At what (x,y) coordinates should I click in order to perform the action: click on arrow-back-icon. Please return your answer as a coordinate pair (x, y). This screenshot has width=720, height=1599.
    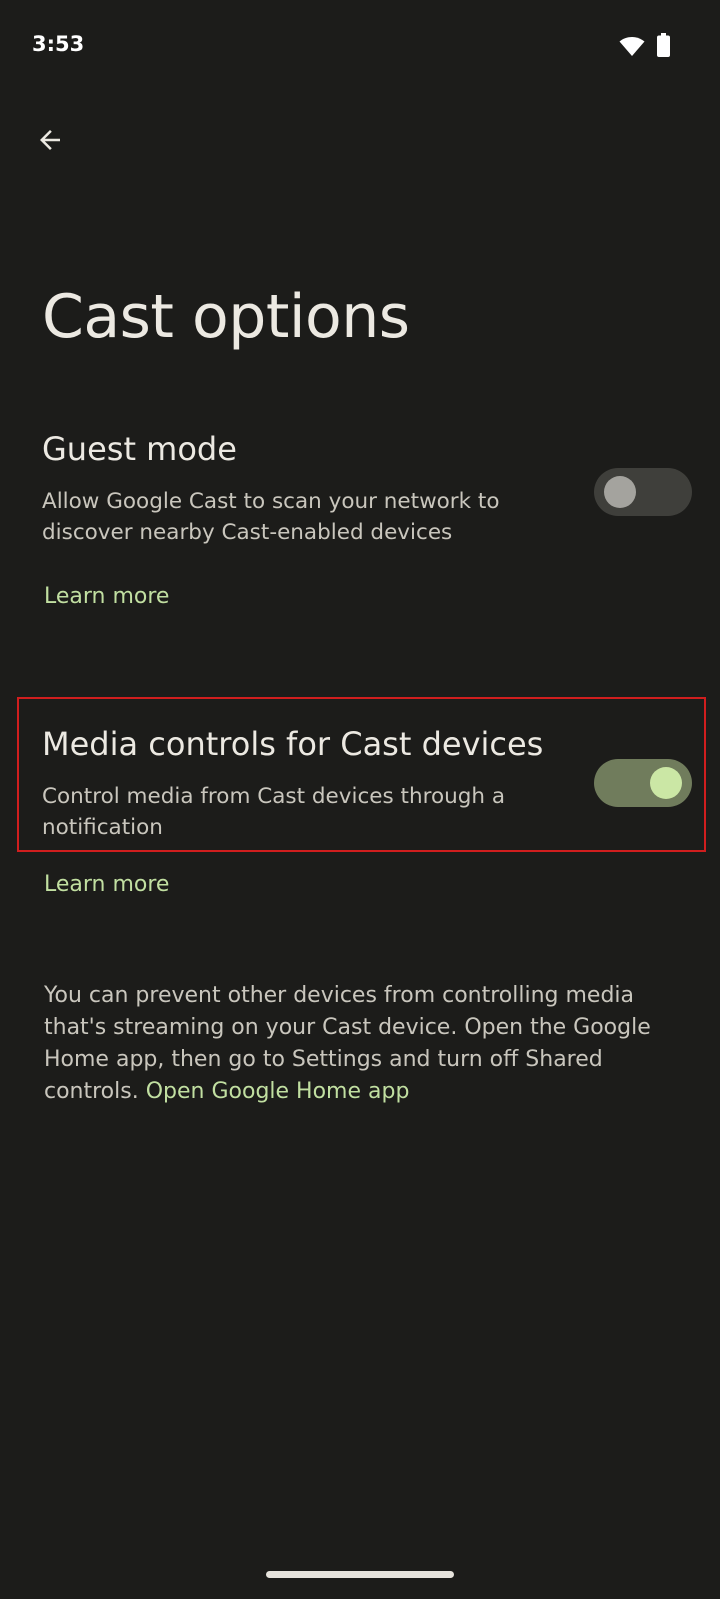
    Looking at the image, I should click on (50, 140).